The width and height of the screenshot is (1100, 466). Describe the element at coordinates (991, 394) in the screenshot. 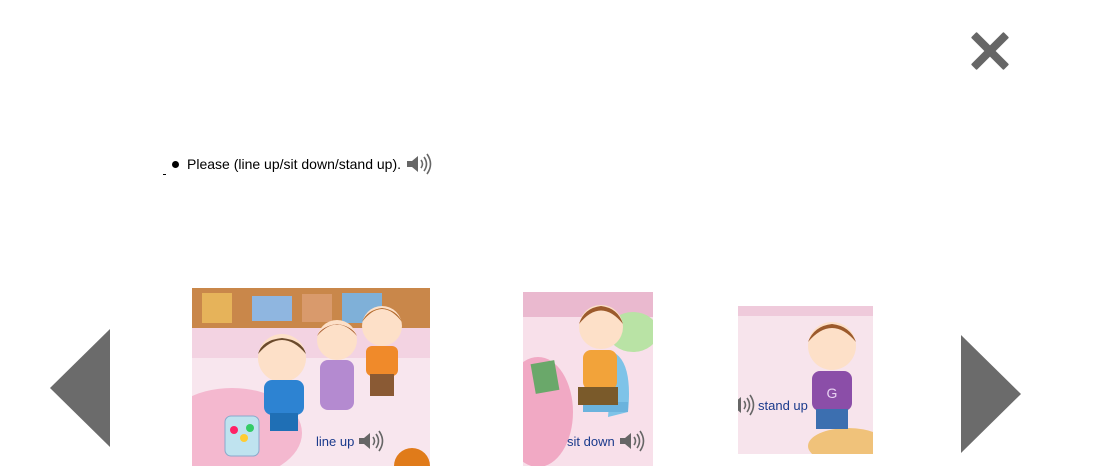

I see `right-arrow-icon` at that location.